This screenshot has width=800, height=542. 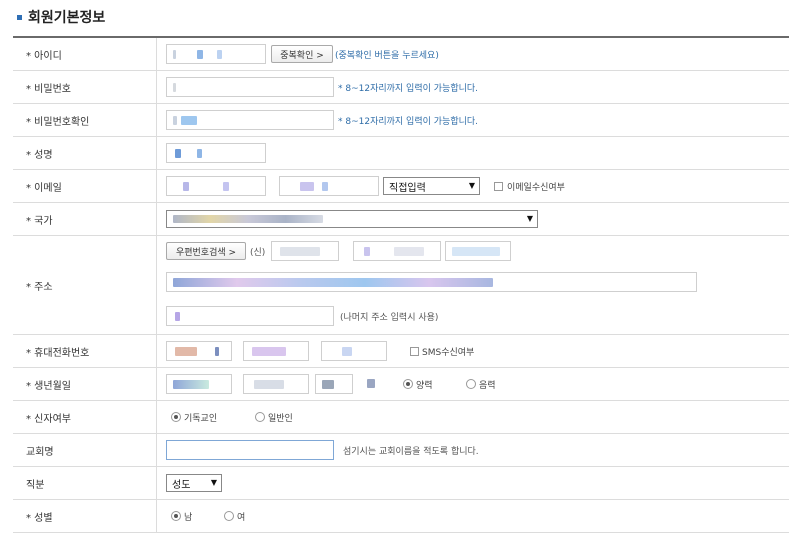 I want to click on faith-general-label: 일반인, so click(x=280, y=419).